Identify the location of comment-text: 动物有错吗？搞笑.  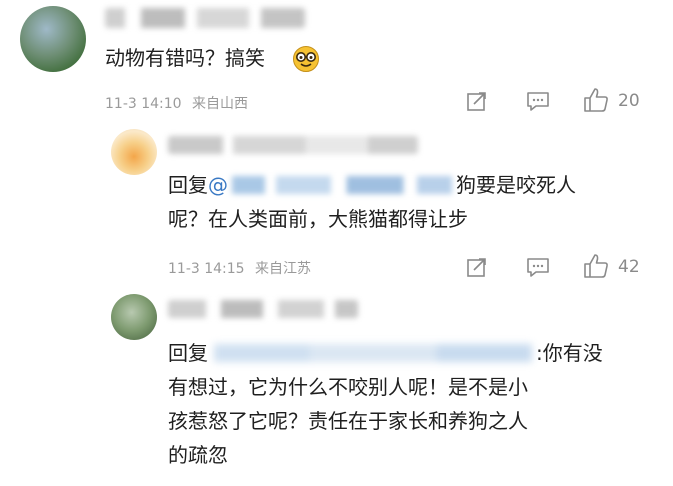
(185, 58).